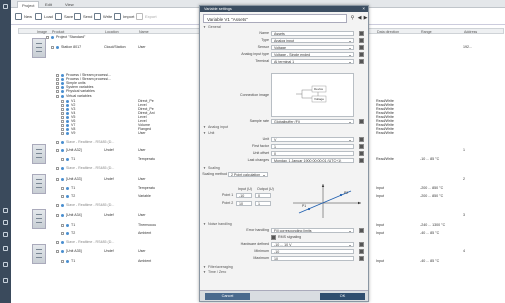  I want to click on limit-minimum-checkbox, so click(361, 251).